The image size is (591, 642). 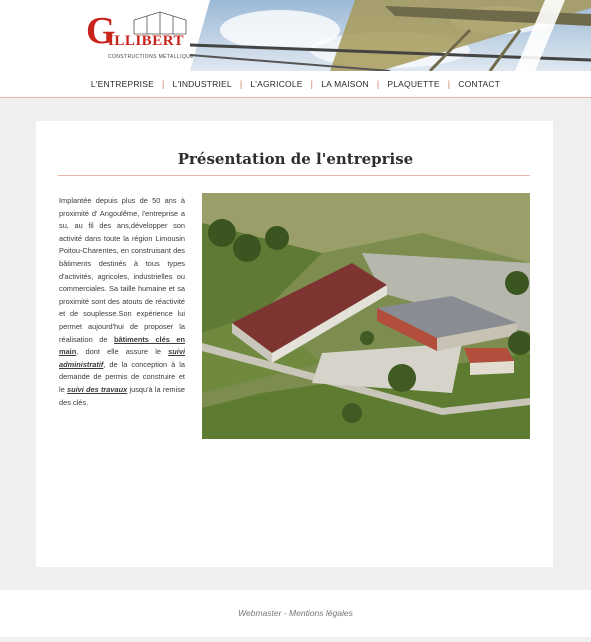 I want to click on webmaster-link: Webmaster, so click(x=259, y=613).